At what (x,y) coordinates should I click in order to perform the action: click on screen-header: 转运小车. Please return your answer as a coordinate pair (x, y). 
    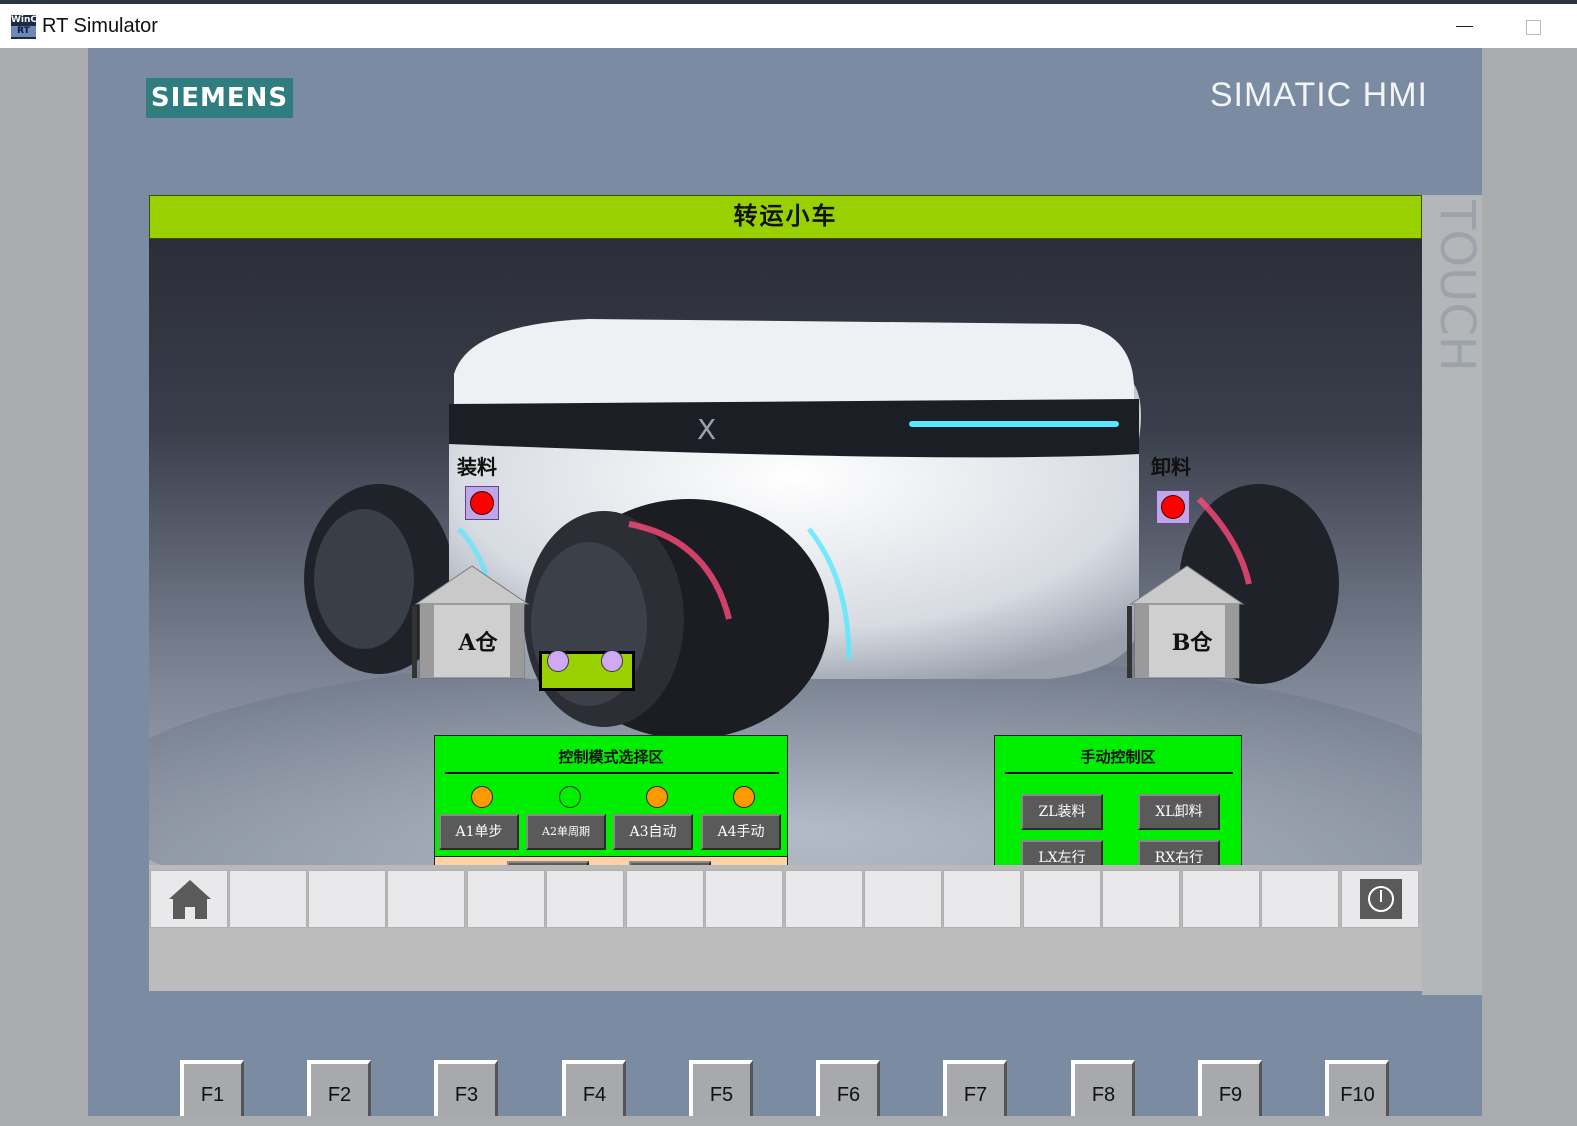
    Looking at the image, I should click on (785, 217).